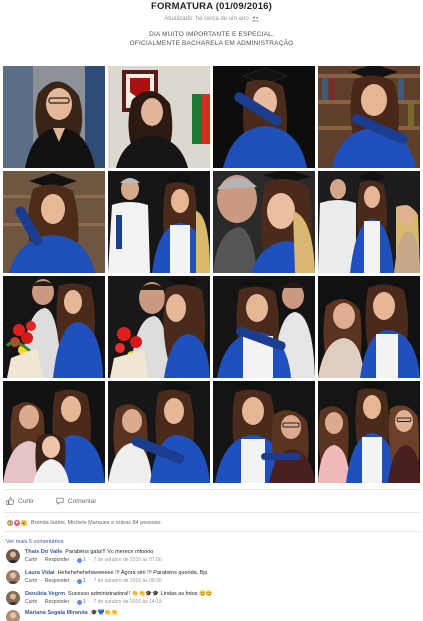  What do you see at coordinates (82, 501) in the screenshot?
I see `comment-label: Comentar` at bounding box center [82, 501].